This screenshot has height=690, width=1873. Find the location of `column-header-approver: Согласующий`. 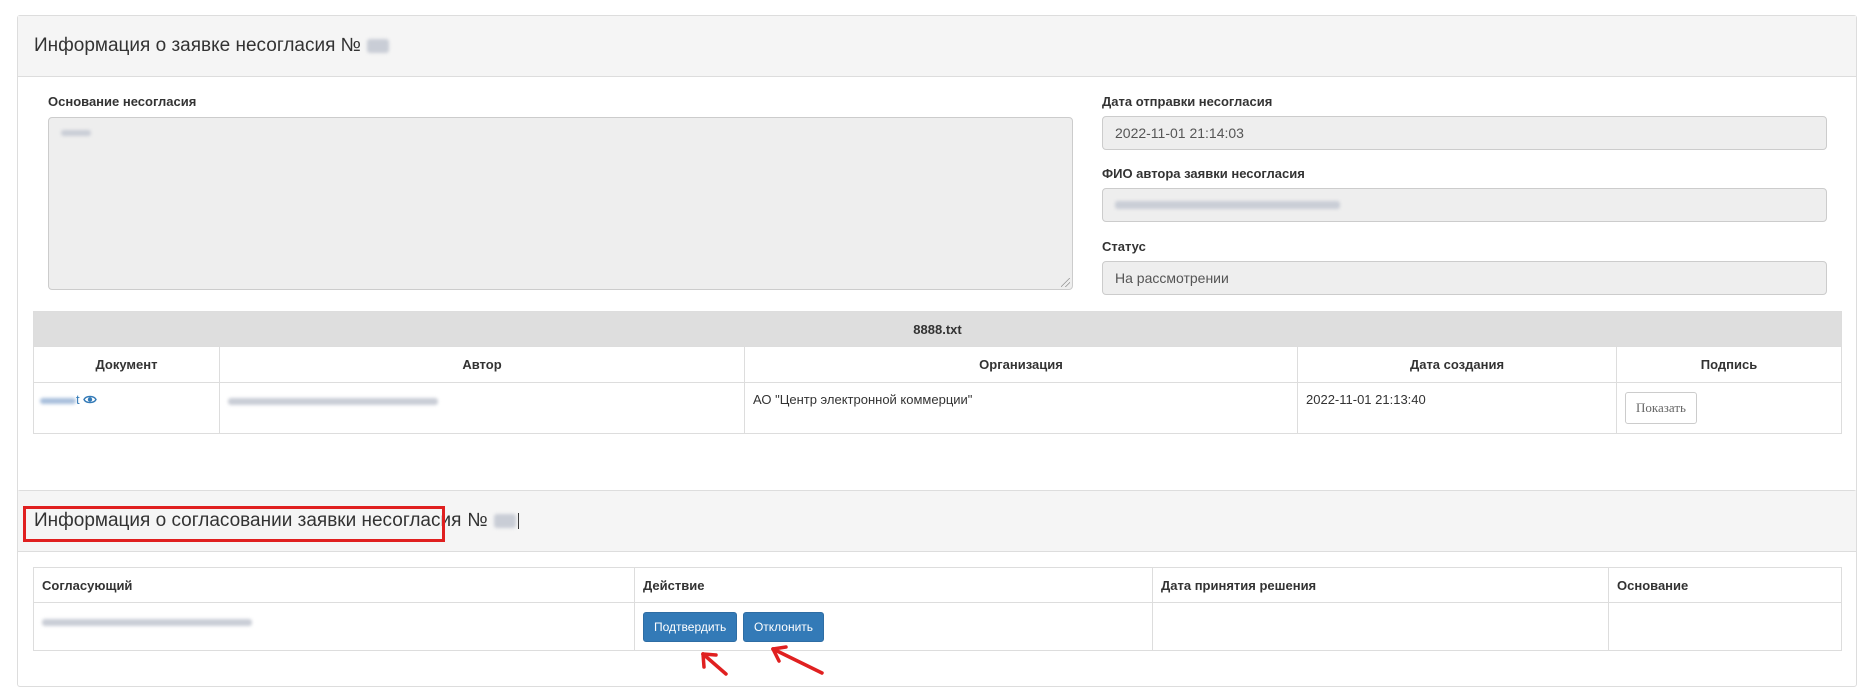

column-header-approver: Согласующий is located at coordinates (334, 585).